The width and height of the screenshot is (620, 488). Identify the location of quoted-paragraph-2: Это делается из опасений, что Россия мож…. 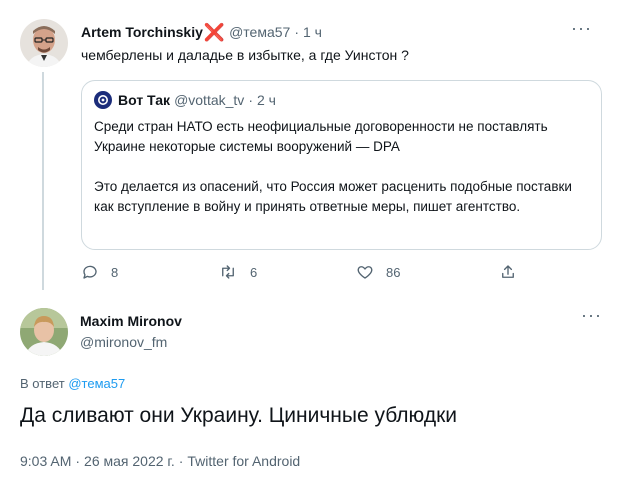
(333, 196).